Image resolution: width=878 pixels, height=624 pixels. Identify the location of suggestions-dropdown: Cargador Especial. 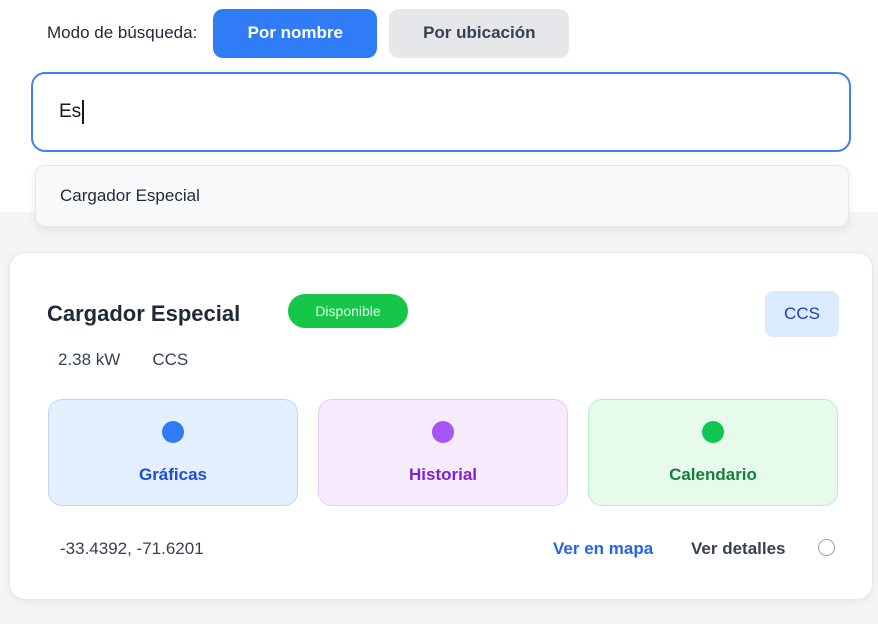
(442, 196).